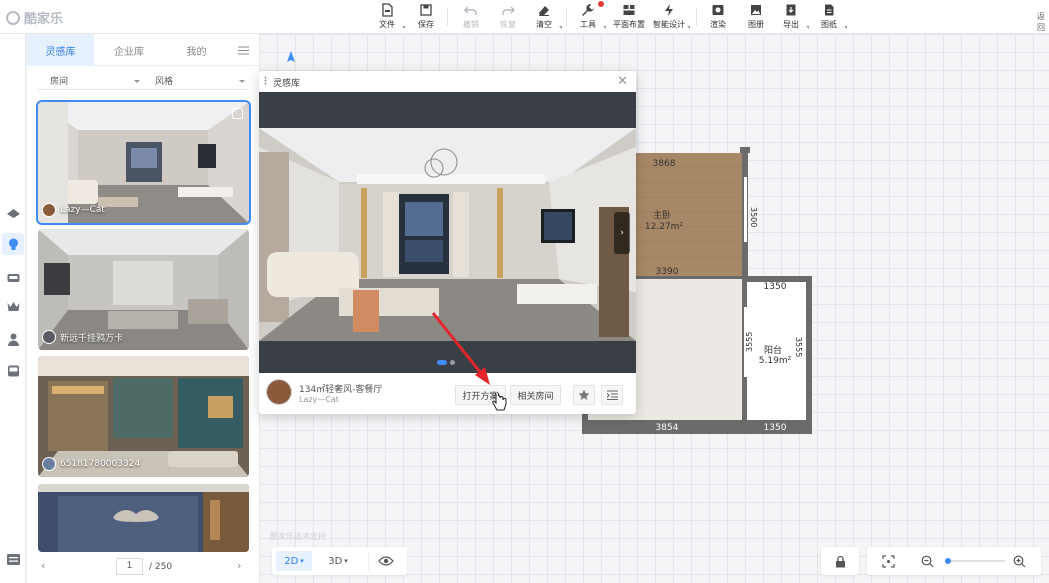 This screenshot has height=583, width=1049. I want to click on next-page-button: ›, so click(239, 565).